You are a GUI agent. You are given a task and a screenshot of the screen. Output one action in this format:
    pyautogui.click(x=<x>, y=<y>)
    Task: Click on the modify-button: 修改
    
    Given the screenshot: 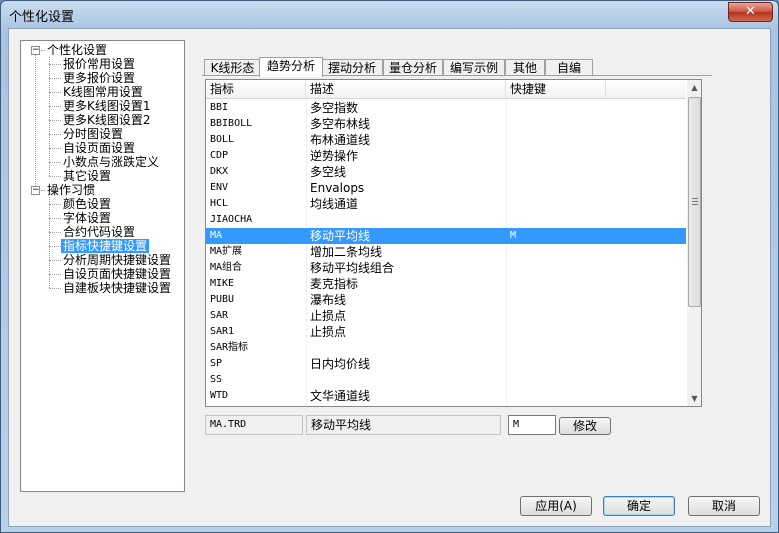 What is the action you would take?
    pyautogui.click(x=585, y=426)
    